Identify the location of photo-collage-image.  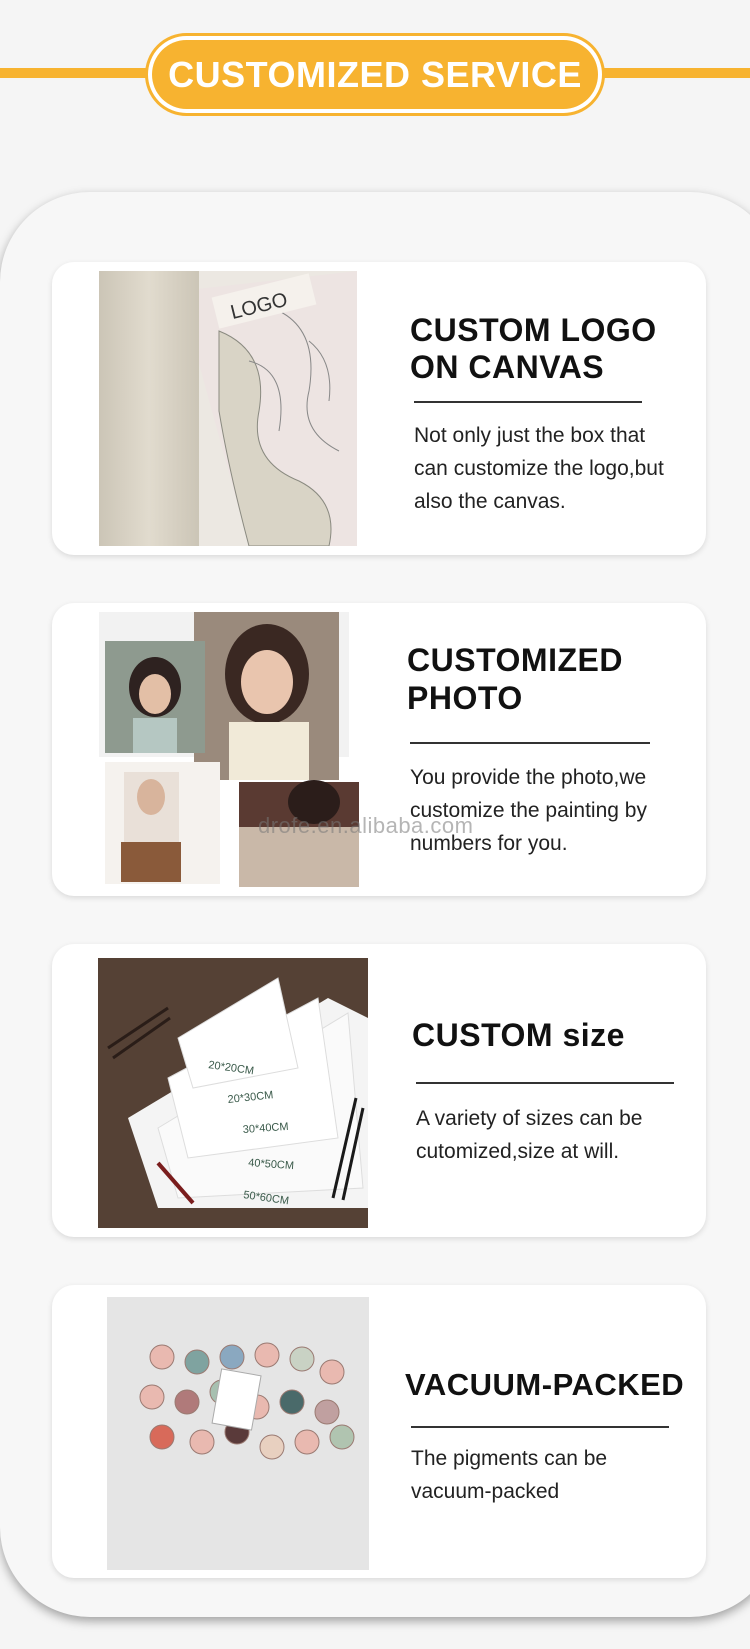
(230, 749).